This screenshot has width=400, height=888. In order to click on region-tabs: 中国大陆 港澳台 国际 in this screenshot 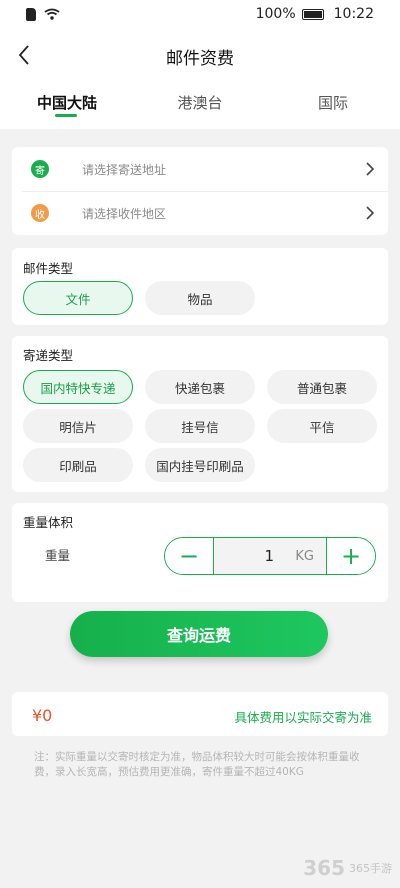, I will do `click(200, 106)`.